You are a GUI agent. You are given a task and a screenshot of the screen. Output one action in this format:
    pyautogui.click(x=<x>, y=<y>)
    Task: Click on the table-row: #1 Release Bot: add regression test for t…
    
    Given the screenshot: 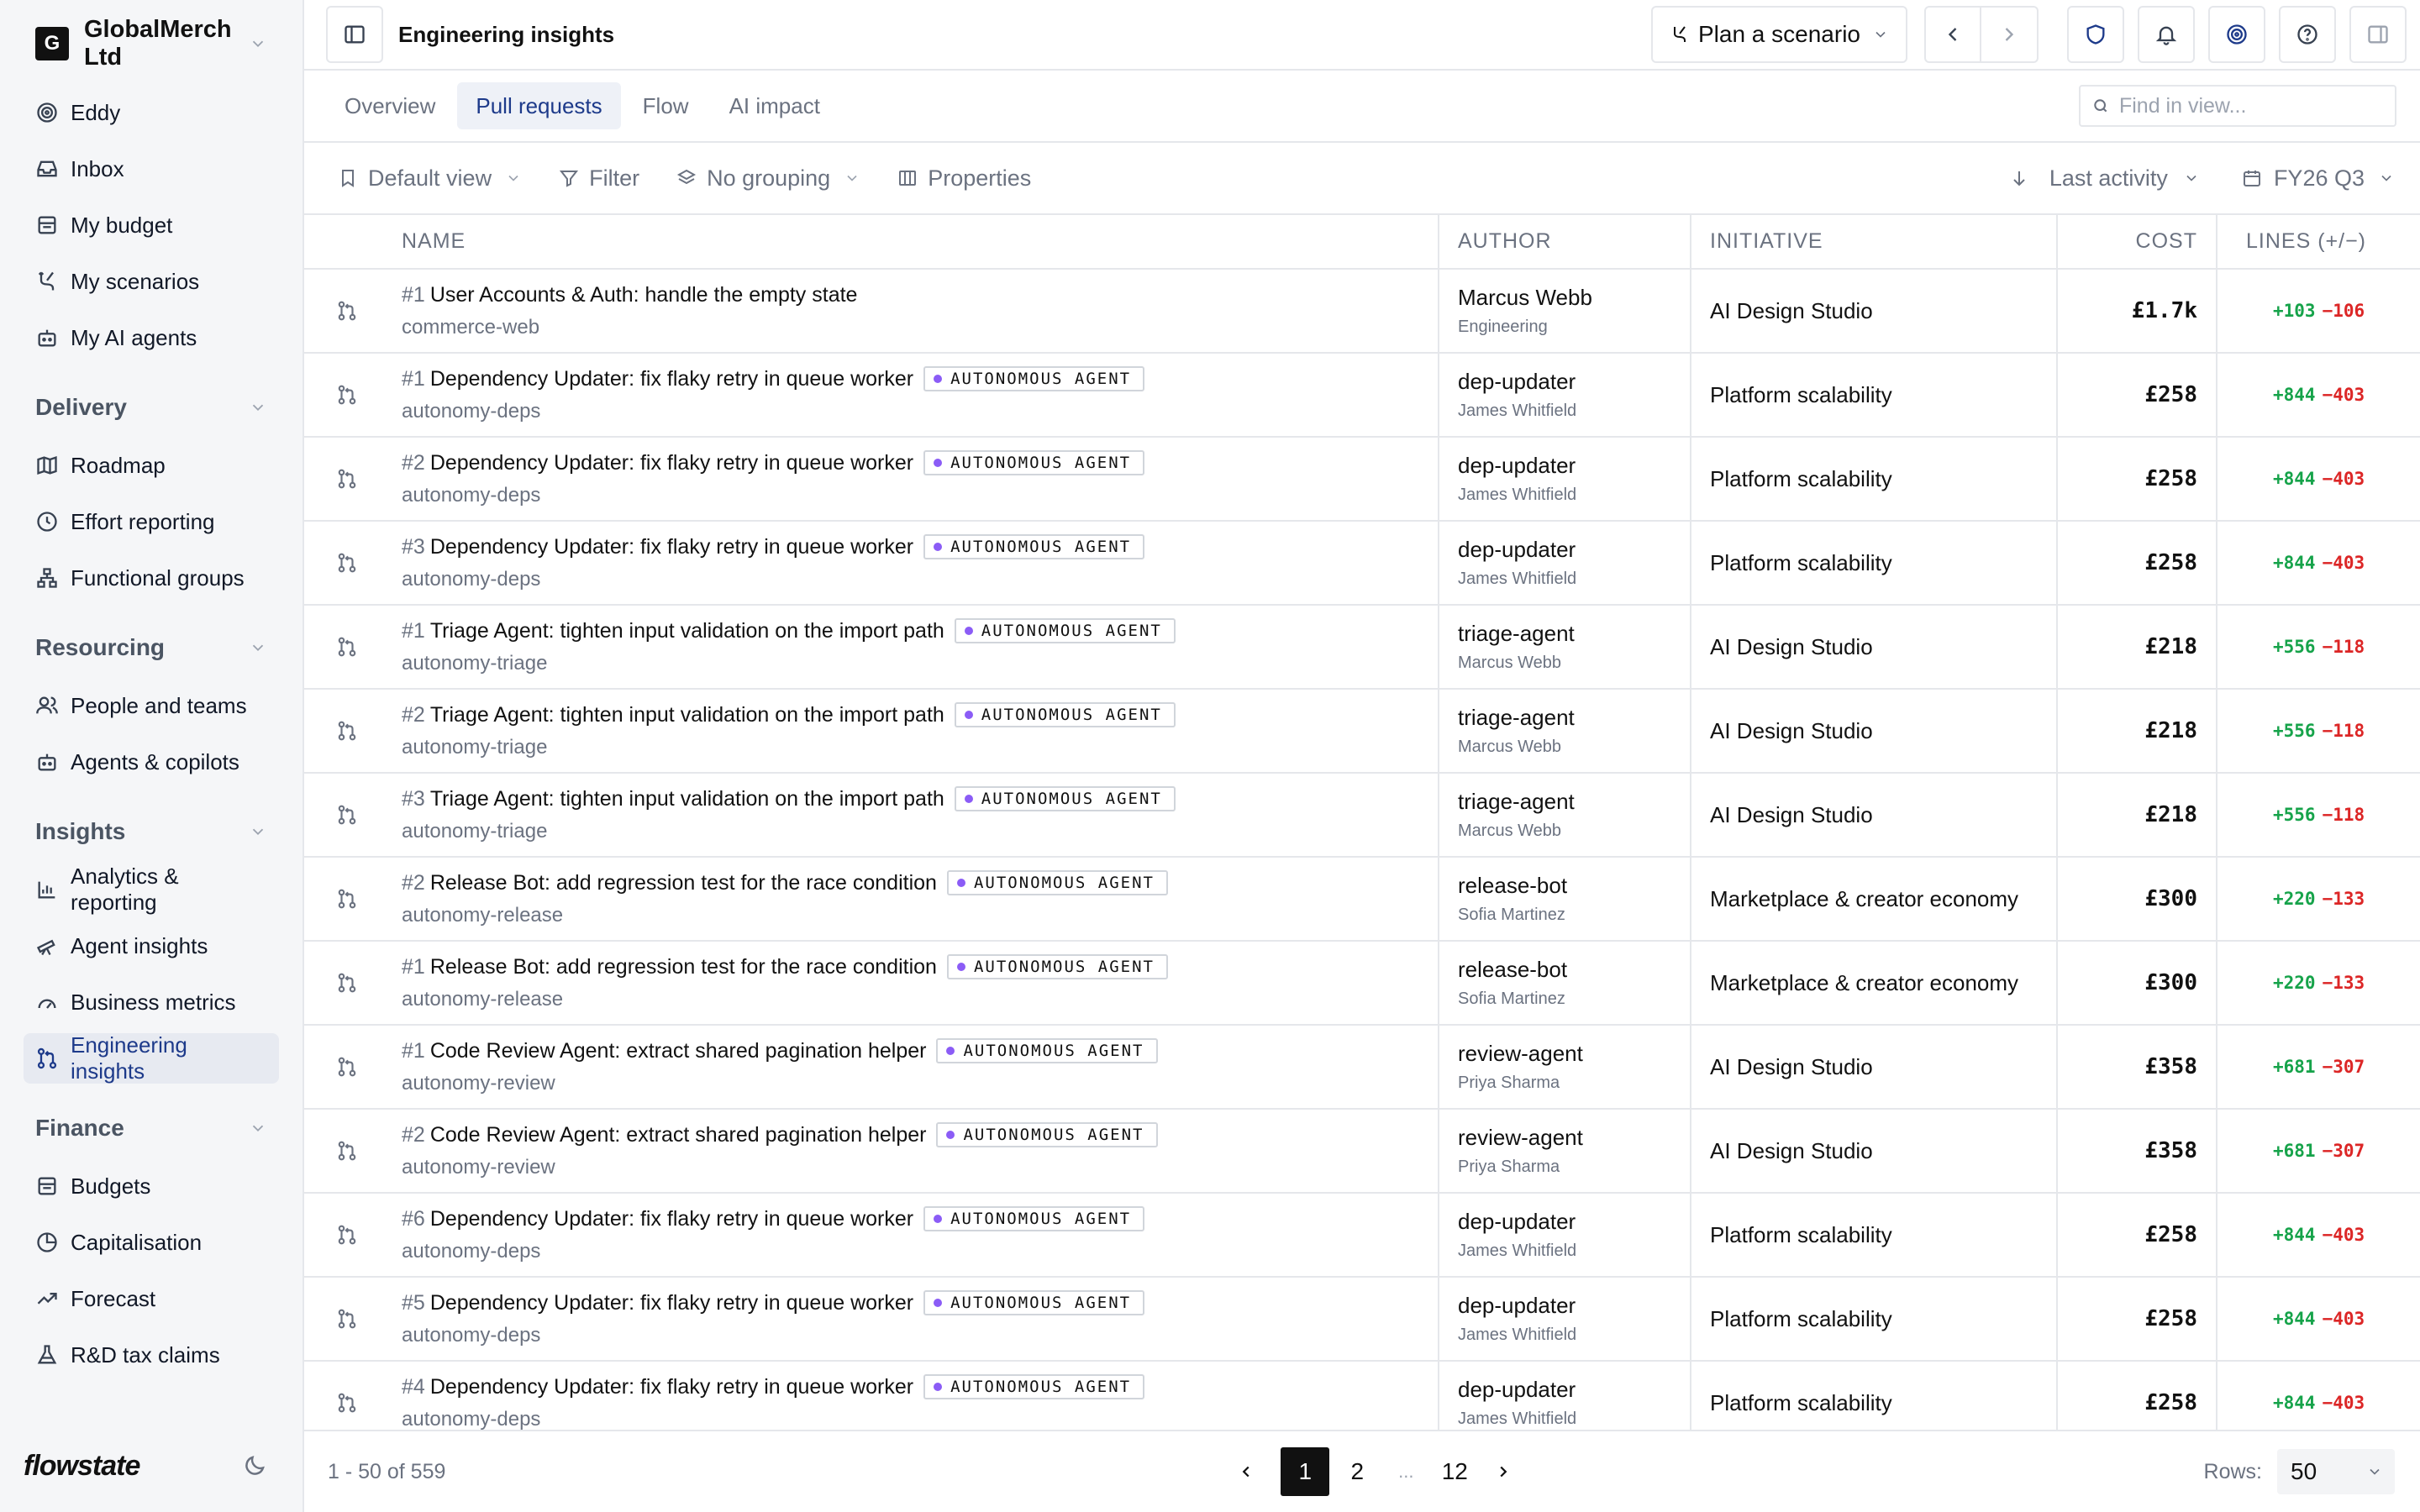 What is the action you would take?
    pyautogui.click(x=1362, y=983)
    